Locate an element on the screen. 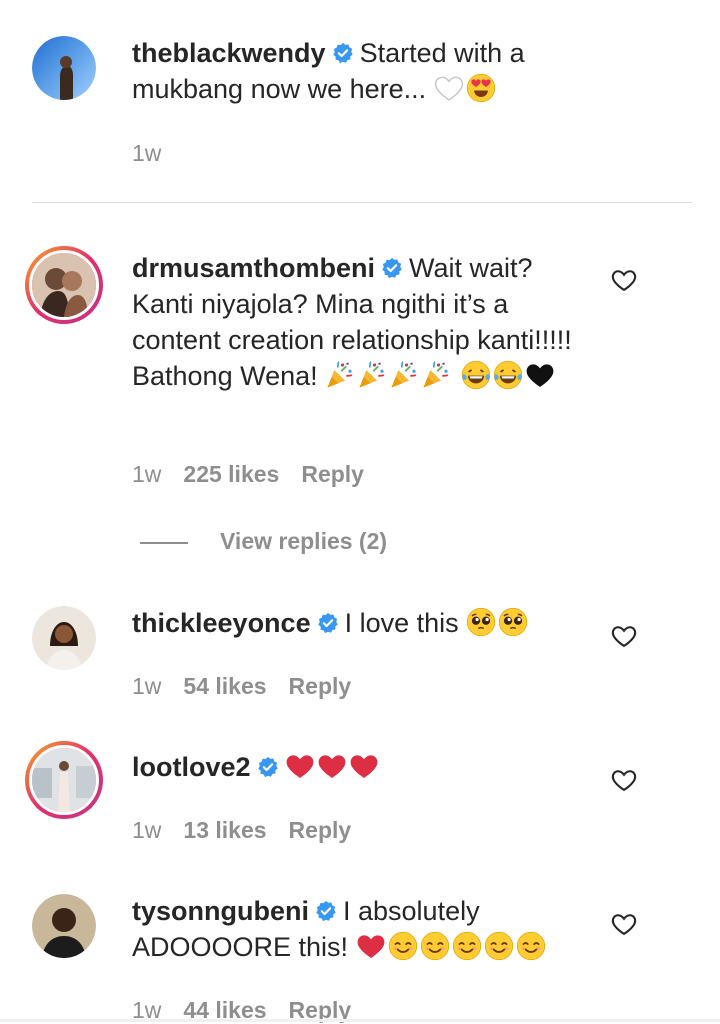 The width and height of the screenshot is (720, 1024). comment-meta: 1w 54 likes Reply is located at coordinates (252, 686).